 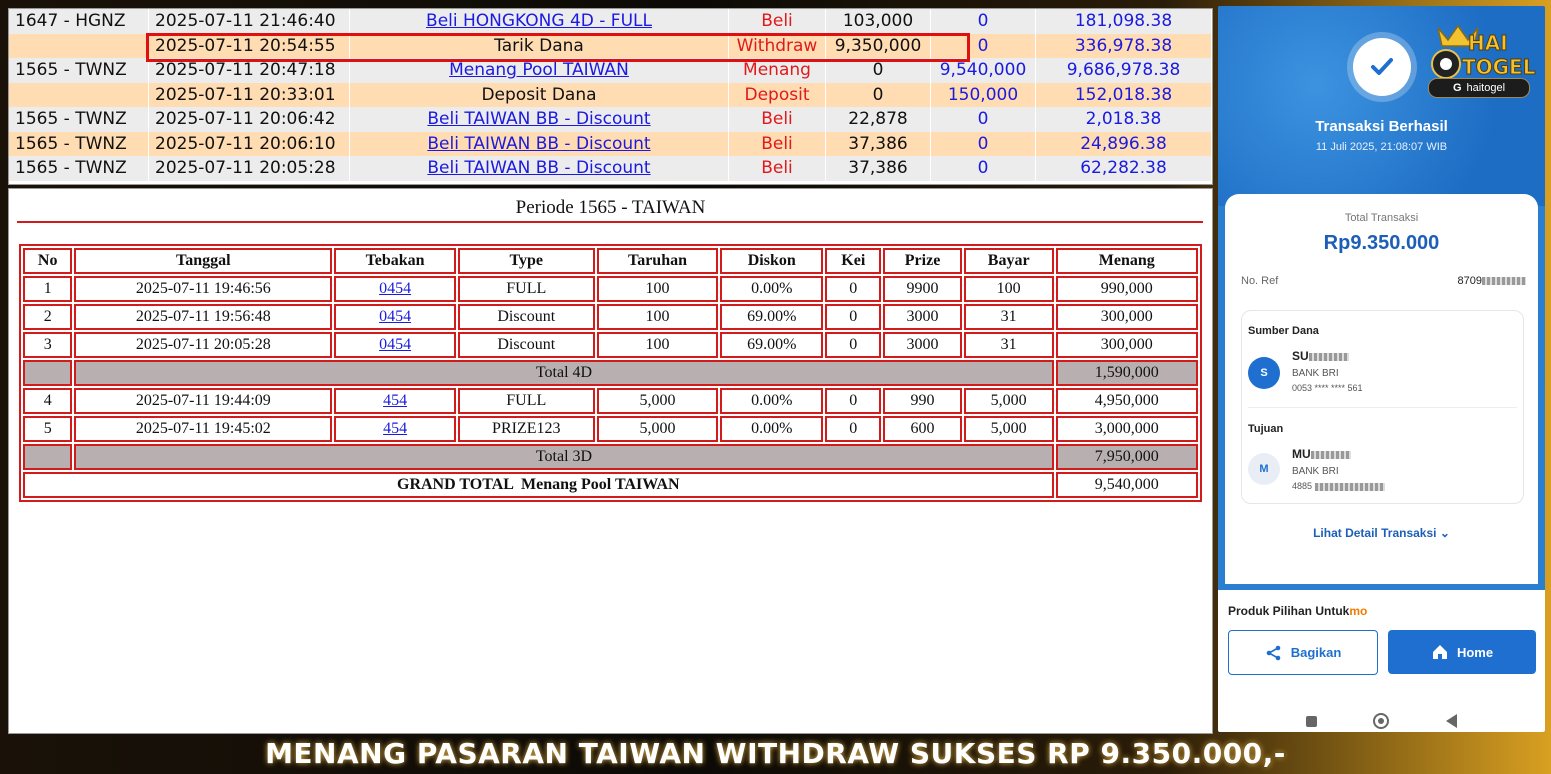 What do you see at coordinates (1123, 143) in the screenshot?
I see `history-balance: 24,896.38` at bounding box center [1123, 143].